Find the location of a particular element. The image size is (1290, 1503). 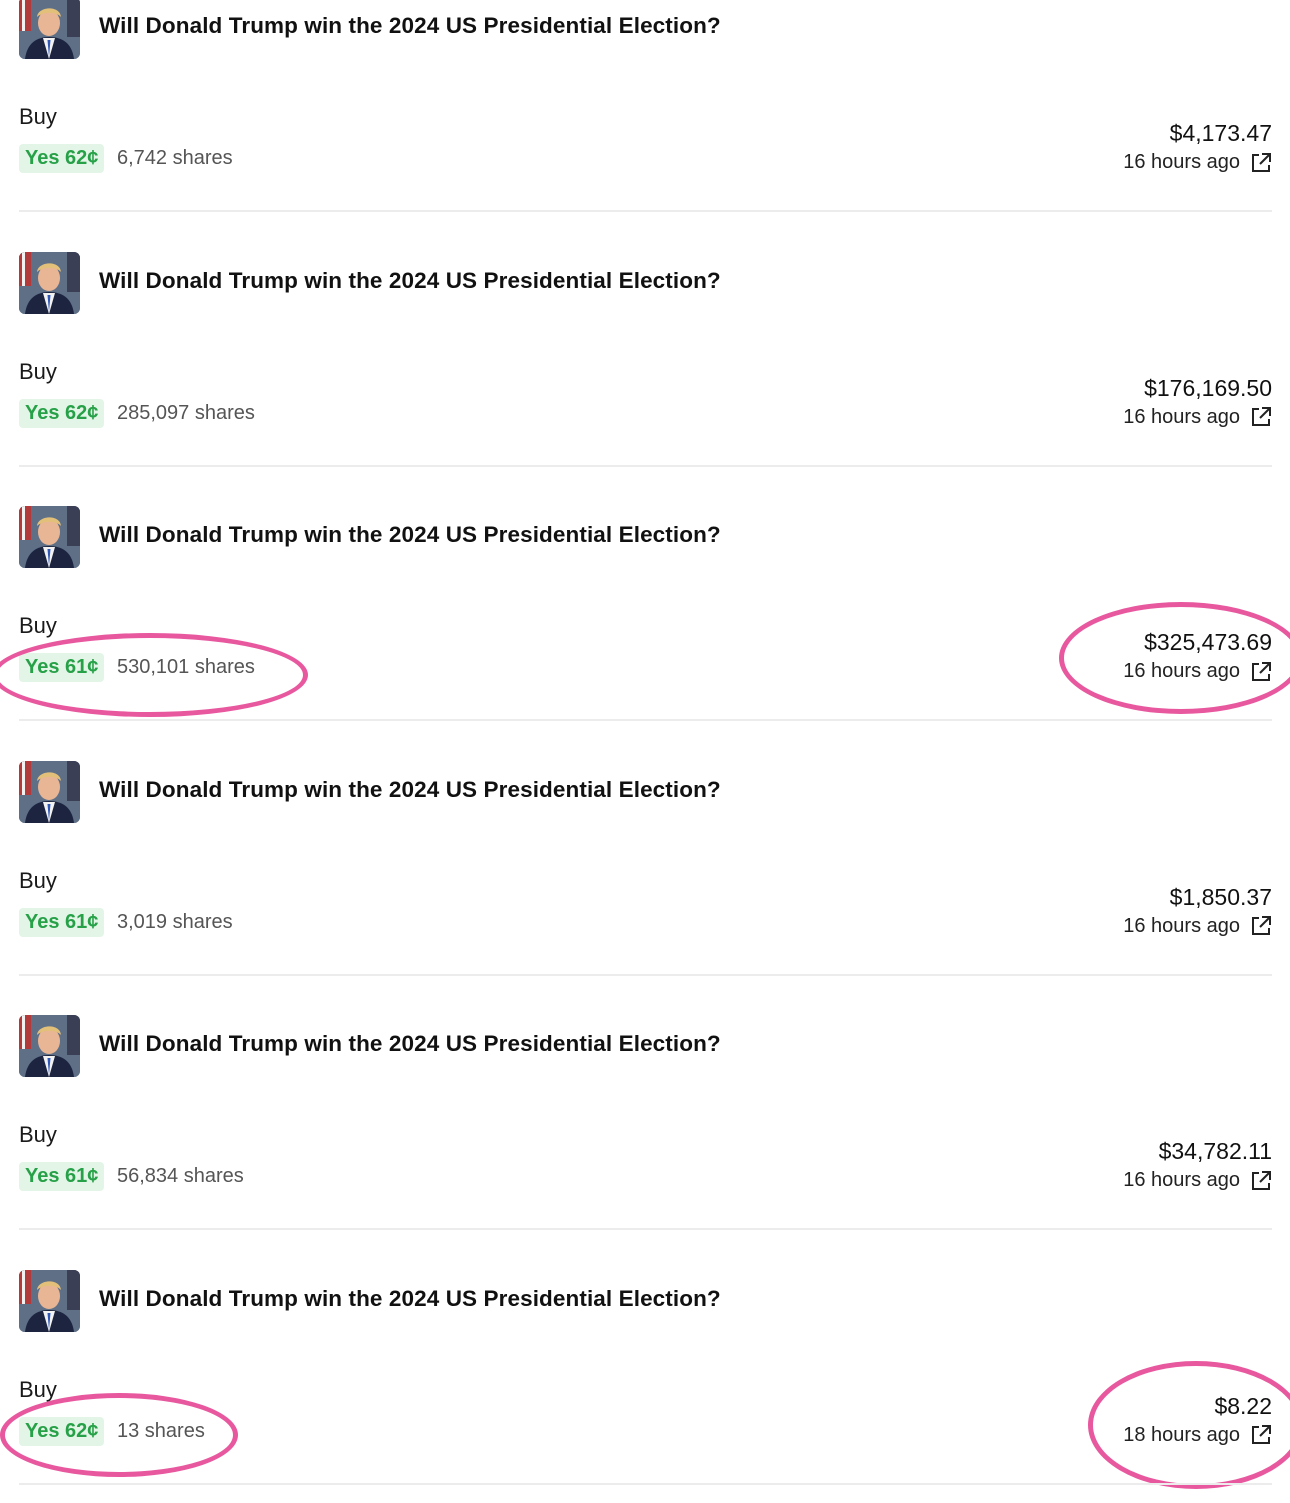

trade-amount: $4,173.47 is located at coordinates (1220, 133).